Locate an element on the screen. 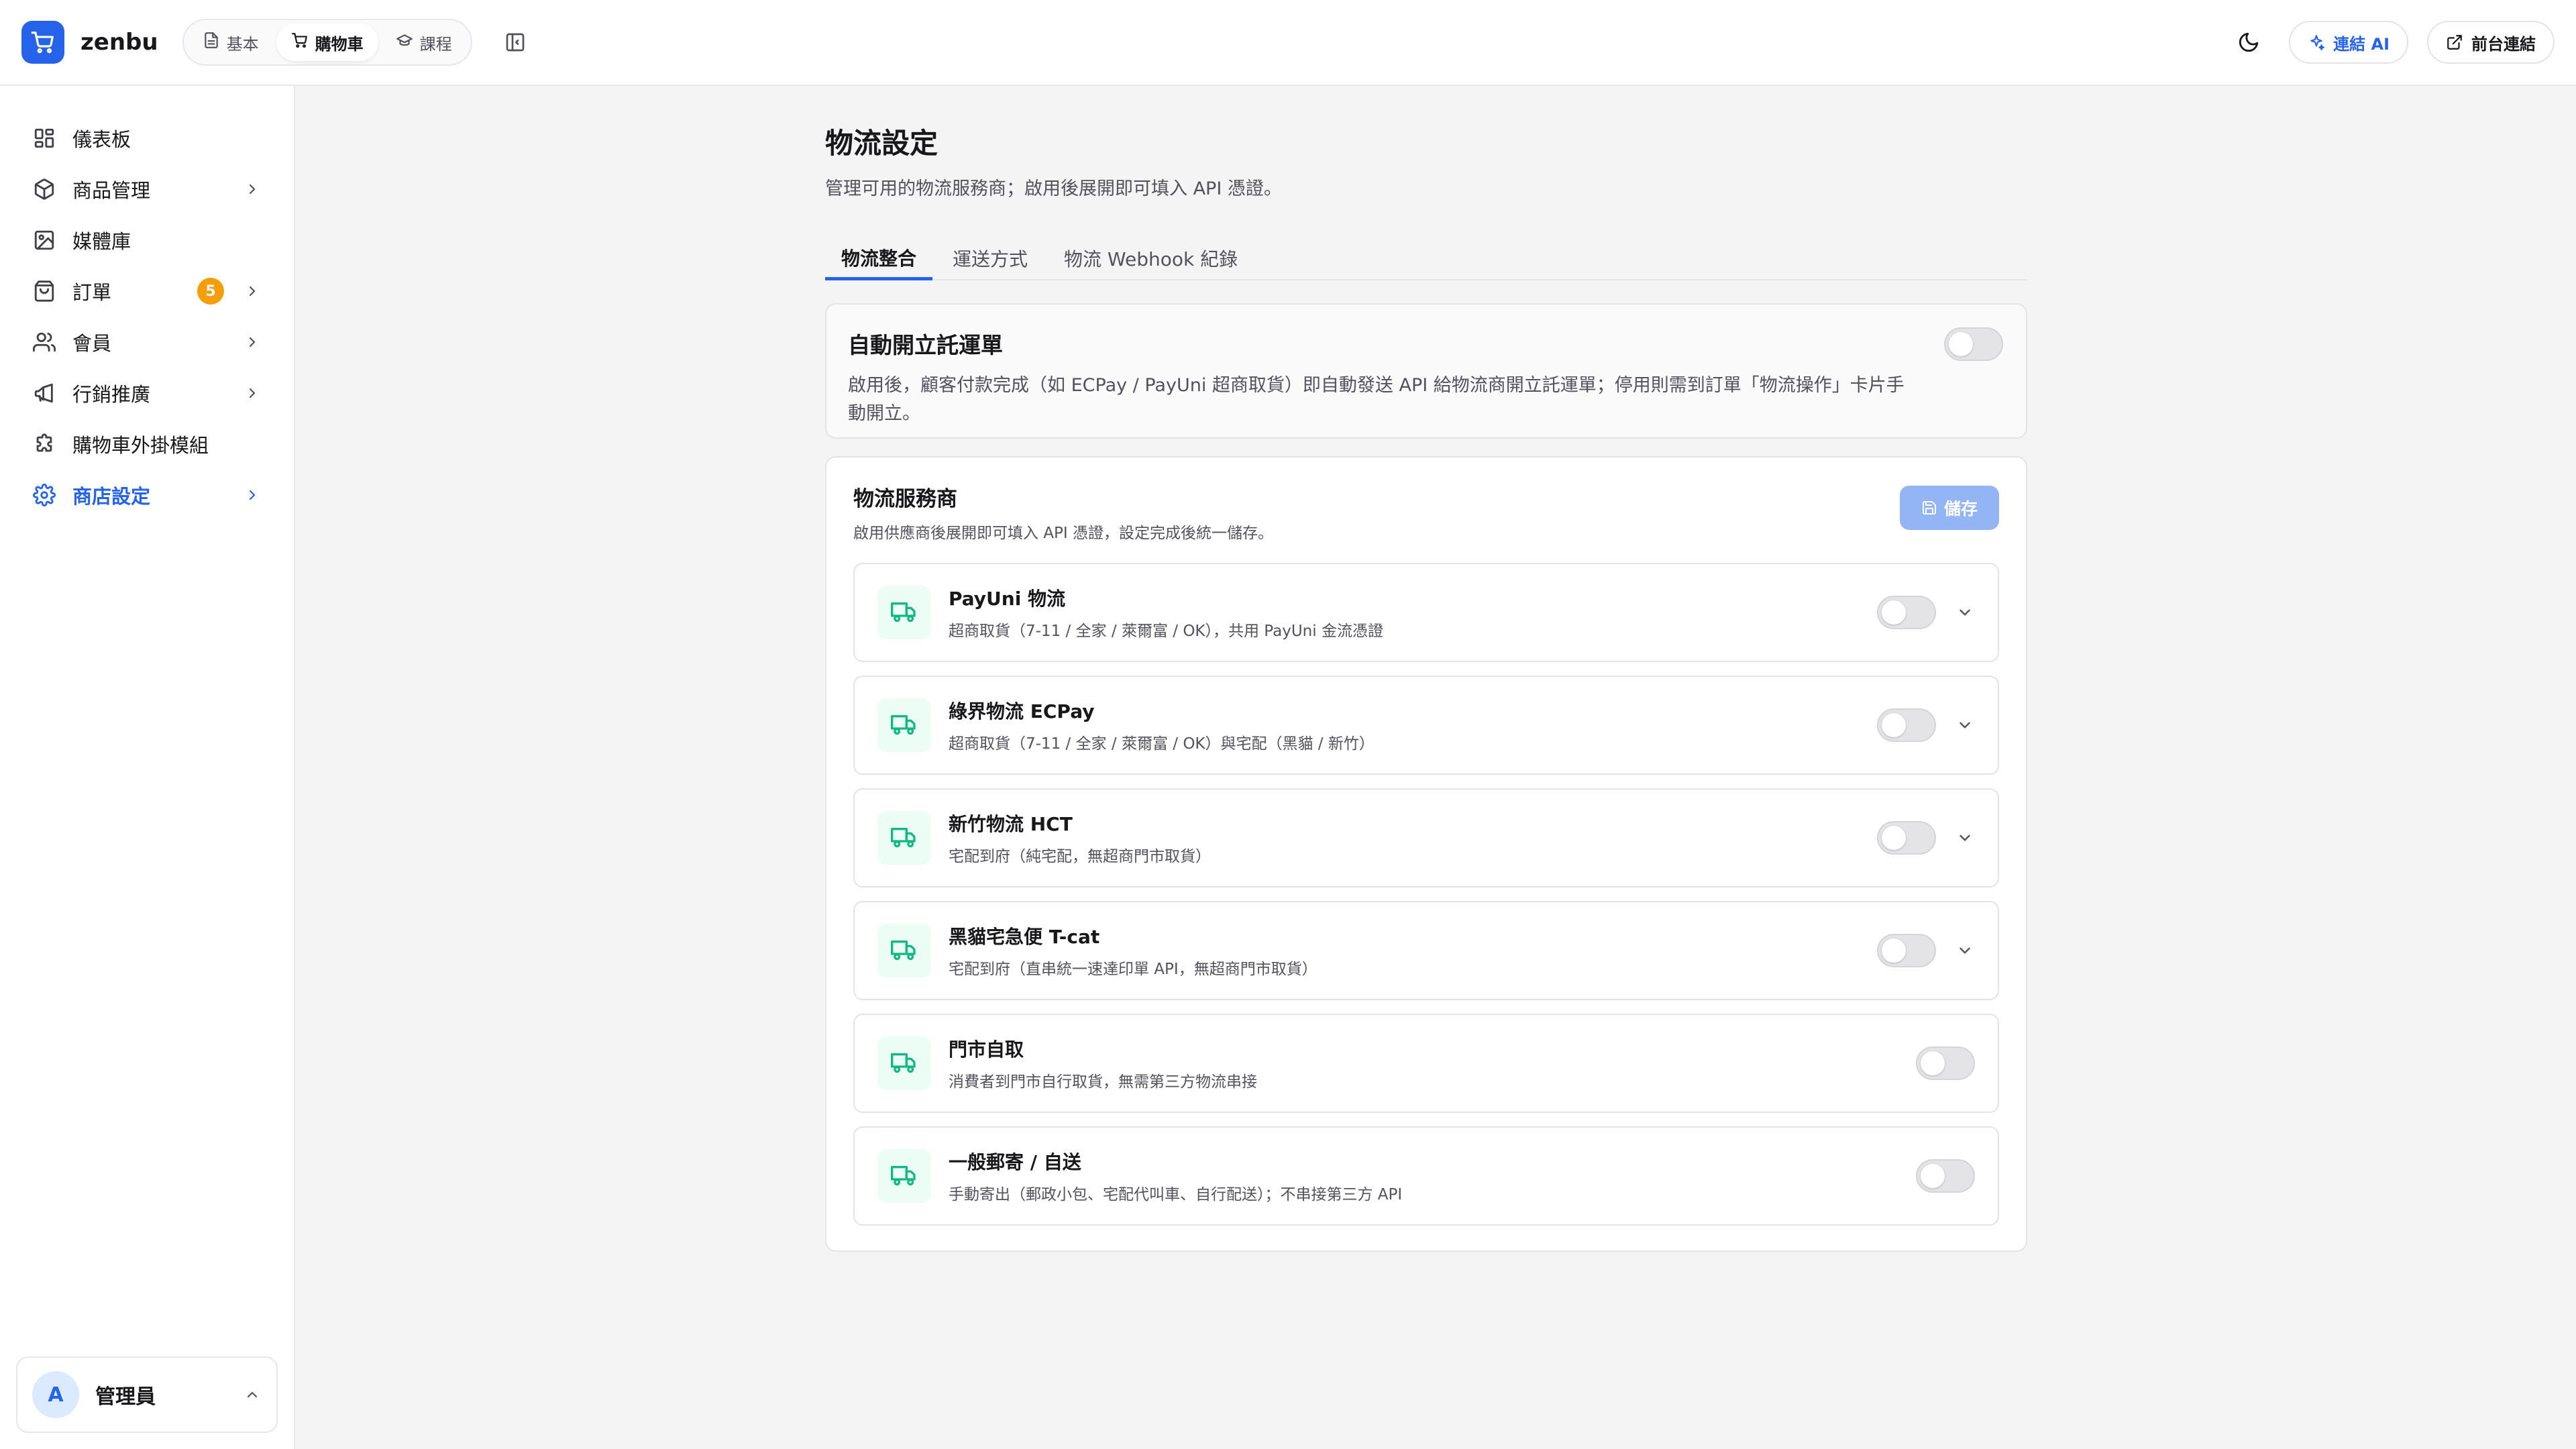 Image resolution: width=2576 pixels, height=1449 pixels. provider-desc: 消費者到門市自行取貨，無需第三方物流串接 is located at coordinates (1103, 1082).